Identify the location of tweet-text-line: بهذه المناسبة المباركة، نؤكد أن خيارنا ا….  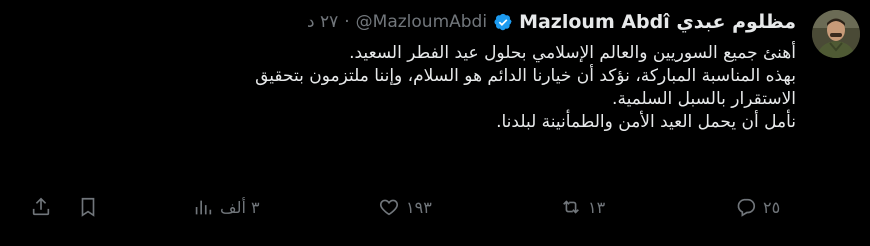
(525, 76).